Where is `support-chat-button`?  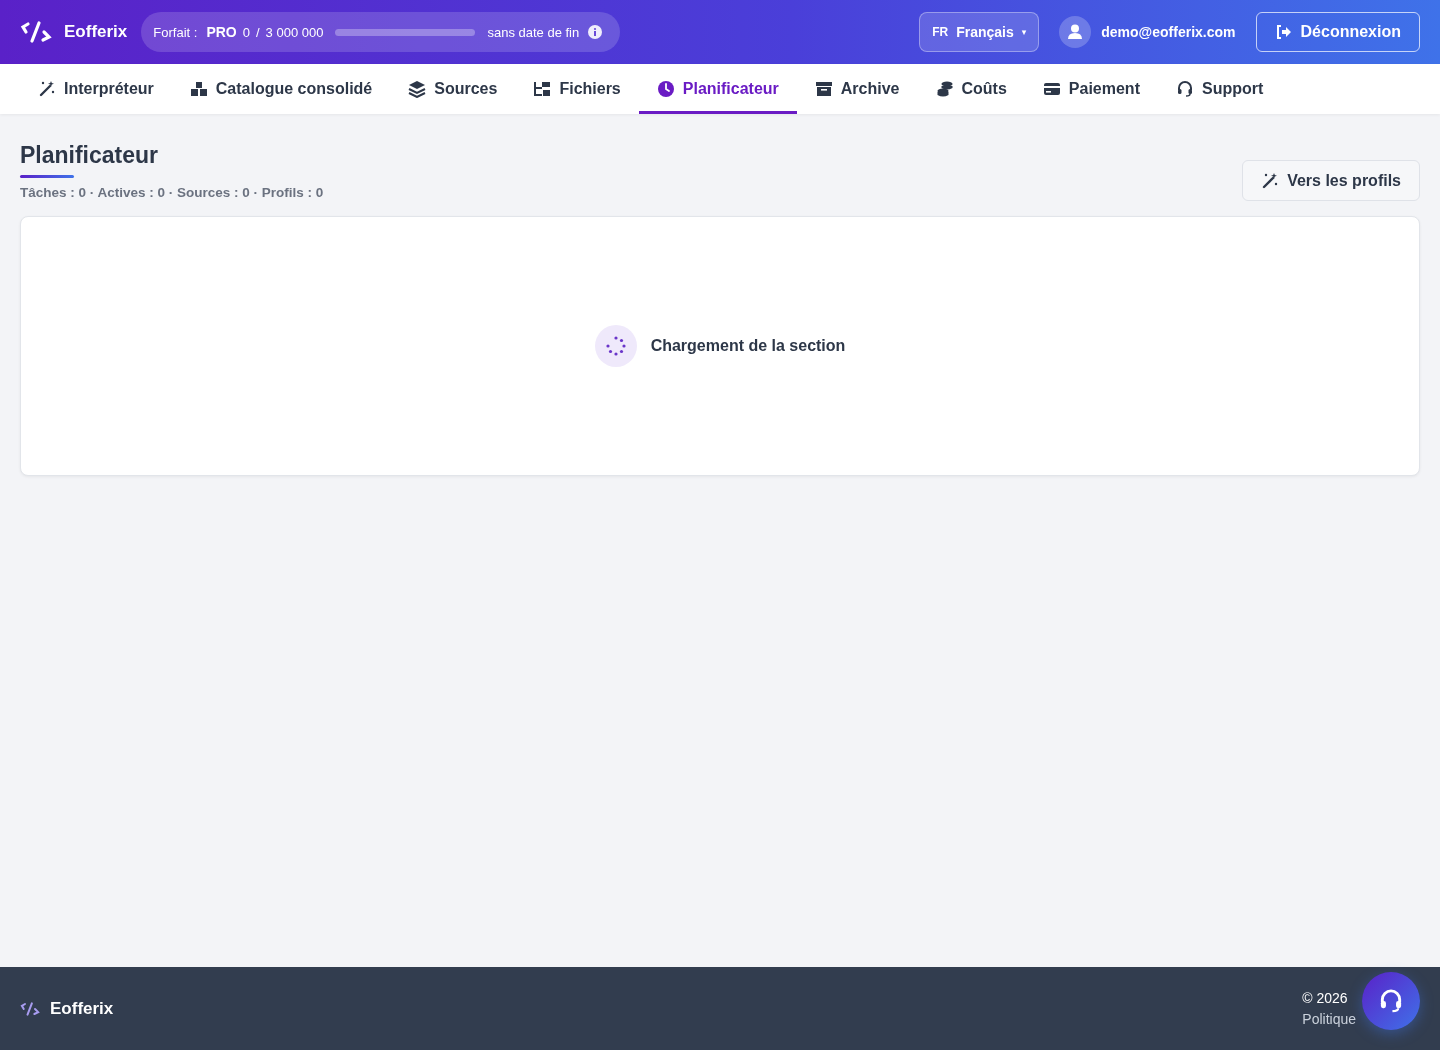 support-chat-button is located at coordinates (1391, 1001).